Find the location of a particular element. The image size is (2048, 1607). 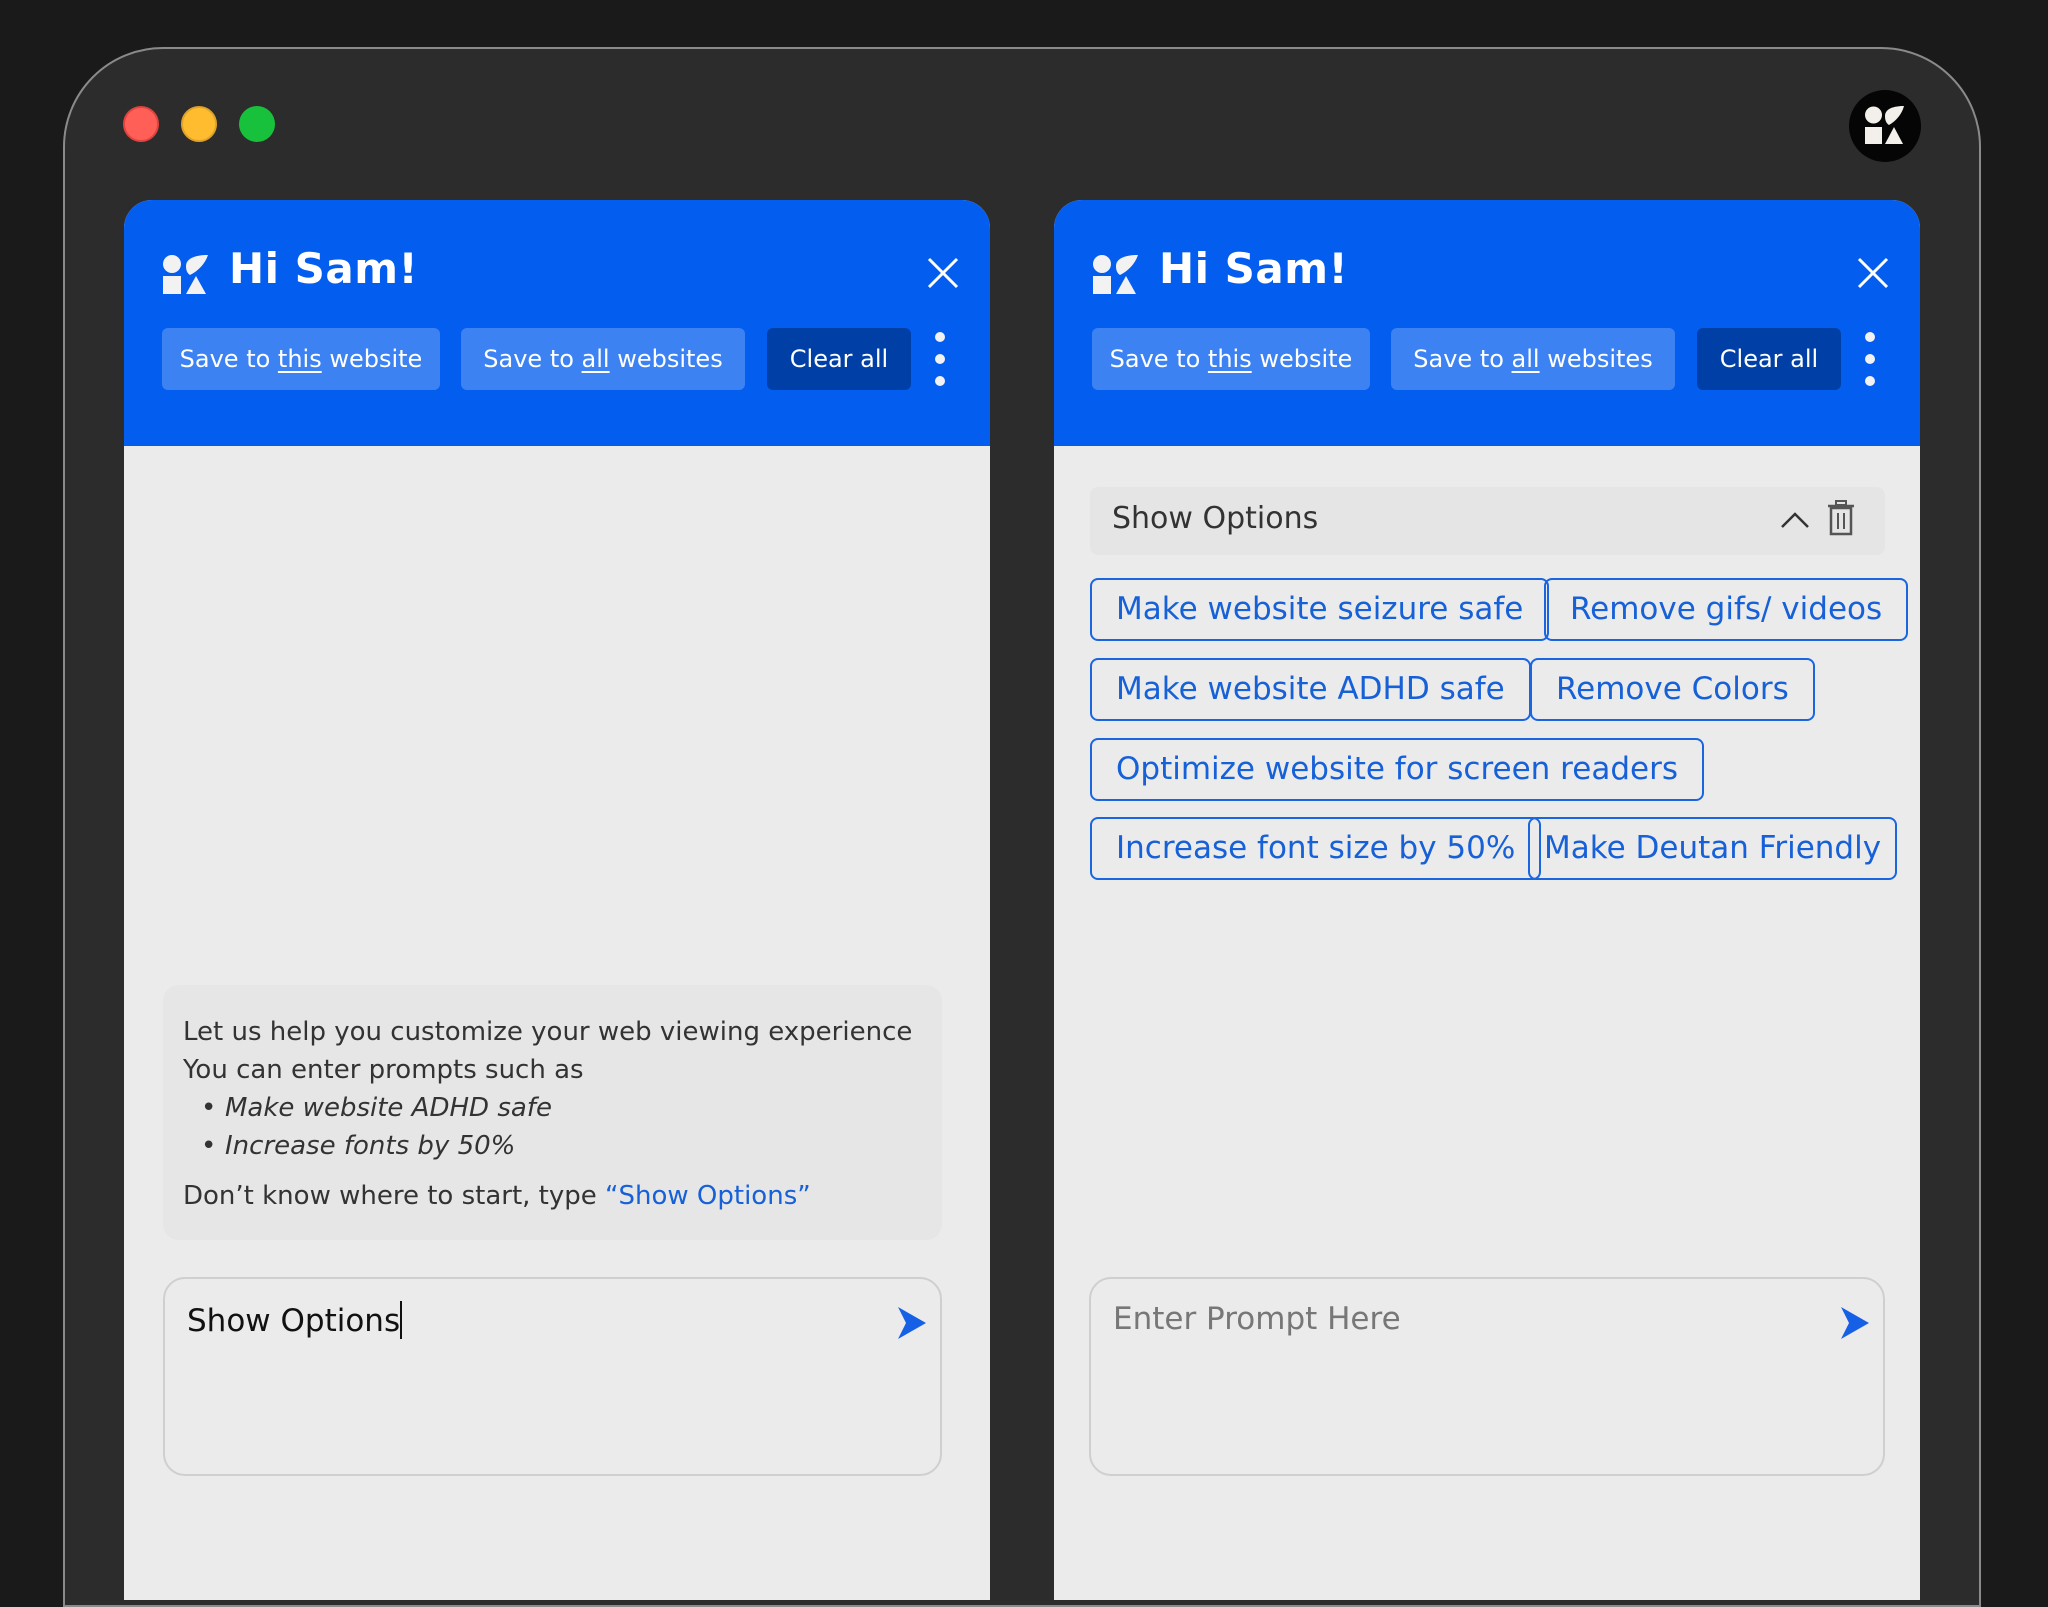

help-line: You can enter prompts such as is located at coordinates (383, 1070).